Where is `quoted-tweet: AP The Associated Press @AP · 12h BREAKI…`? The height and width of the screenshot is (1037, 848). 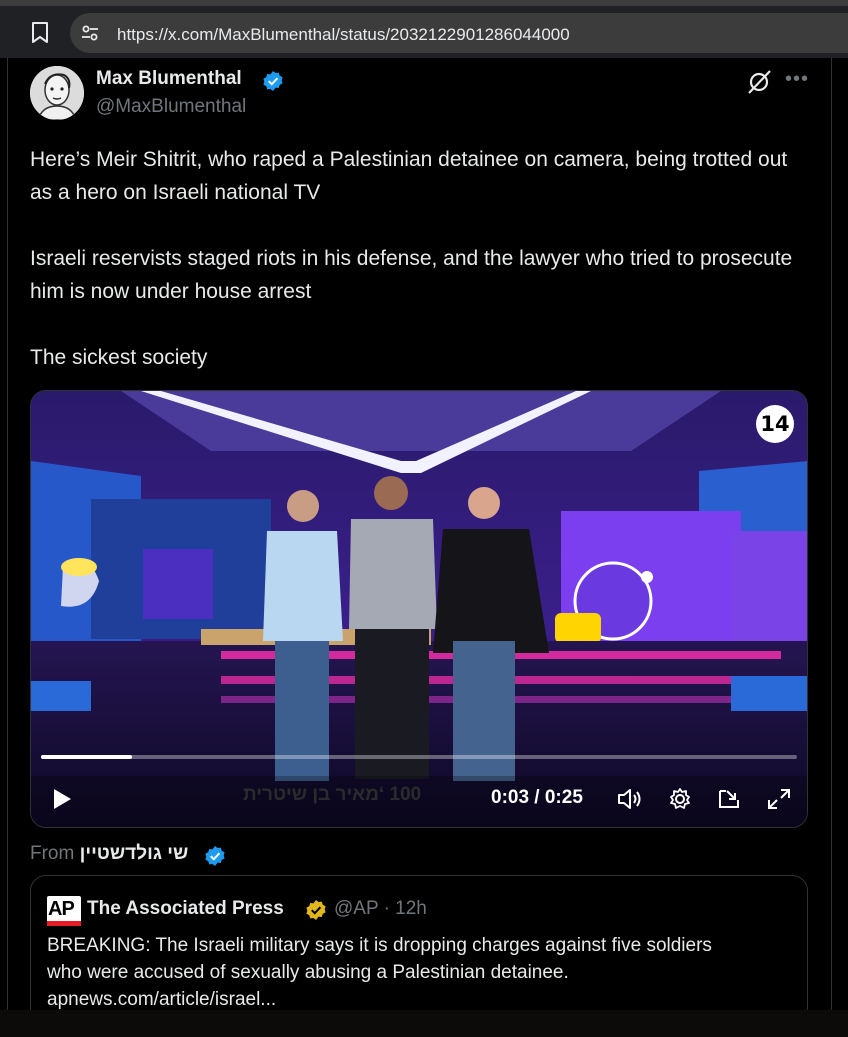 quoted-tweet: AP The Associated Press @AP · 12h BREAKI… is located at coordinates (419, 950).